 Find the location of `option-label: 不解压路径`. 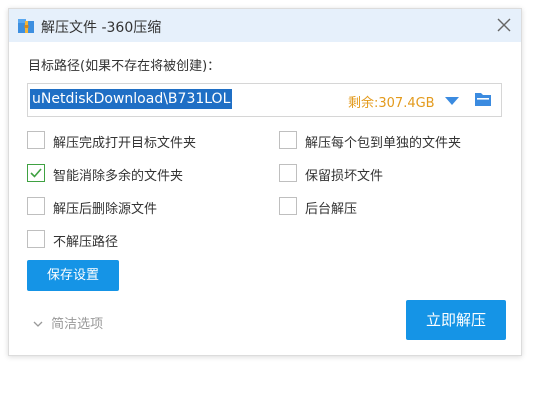

option-label: 不解压路径 is located at coordinates (86, 242).